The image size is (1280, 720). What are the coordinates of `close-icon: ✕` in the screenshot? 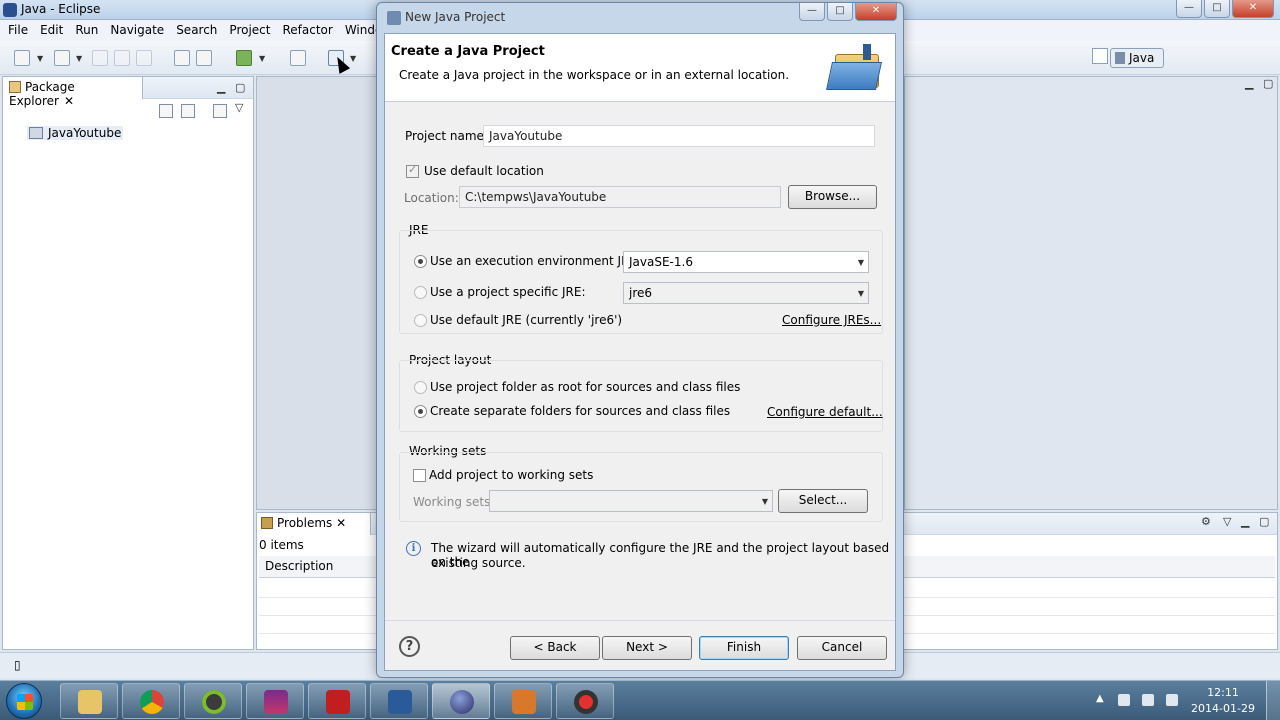 It's located at (341, 523).